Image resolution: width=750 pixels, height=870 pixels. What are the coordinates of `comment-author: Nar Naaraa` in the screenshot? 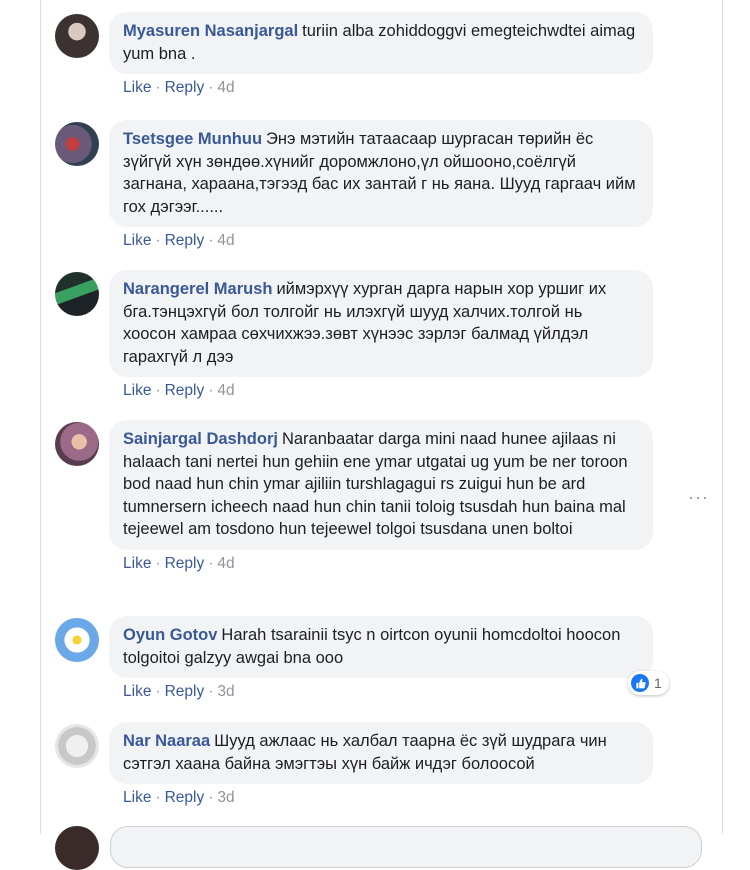 It's located at (166, 741).